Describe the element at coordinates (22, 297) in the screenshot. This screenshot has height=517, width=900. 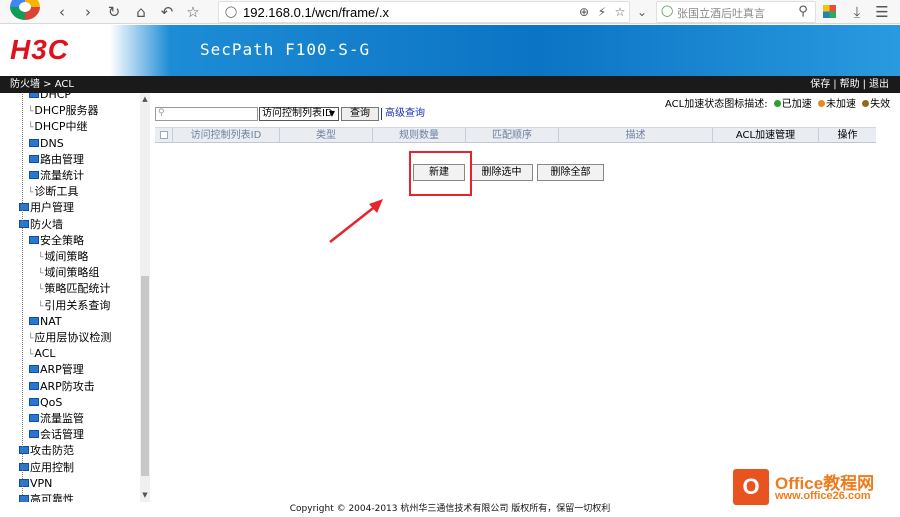
I see `tree-guide` at that location.